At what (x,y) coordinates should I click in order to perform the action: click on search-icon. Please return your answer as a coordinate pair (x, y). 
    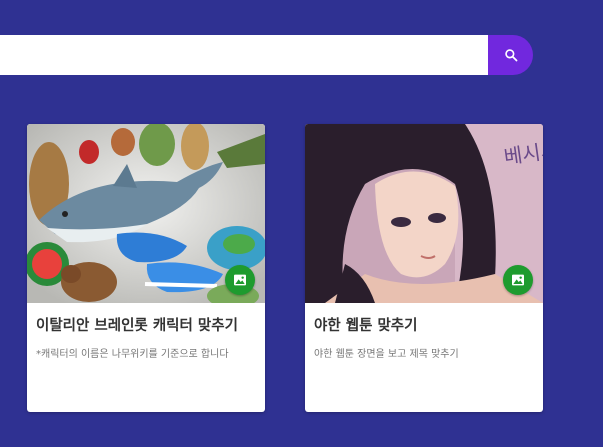
    Looking at the image, I should click on (511, 55).